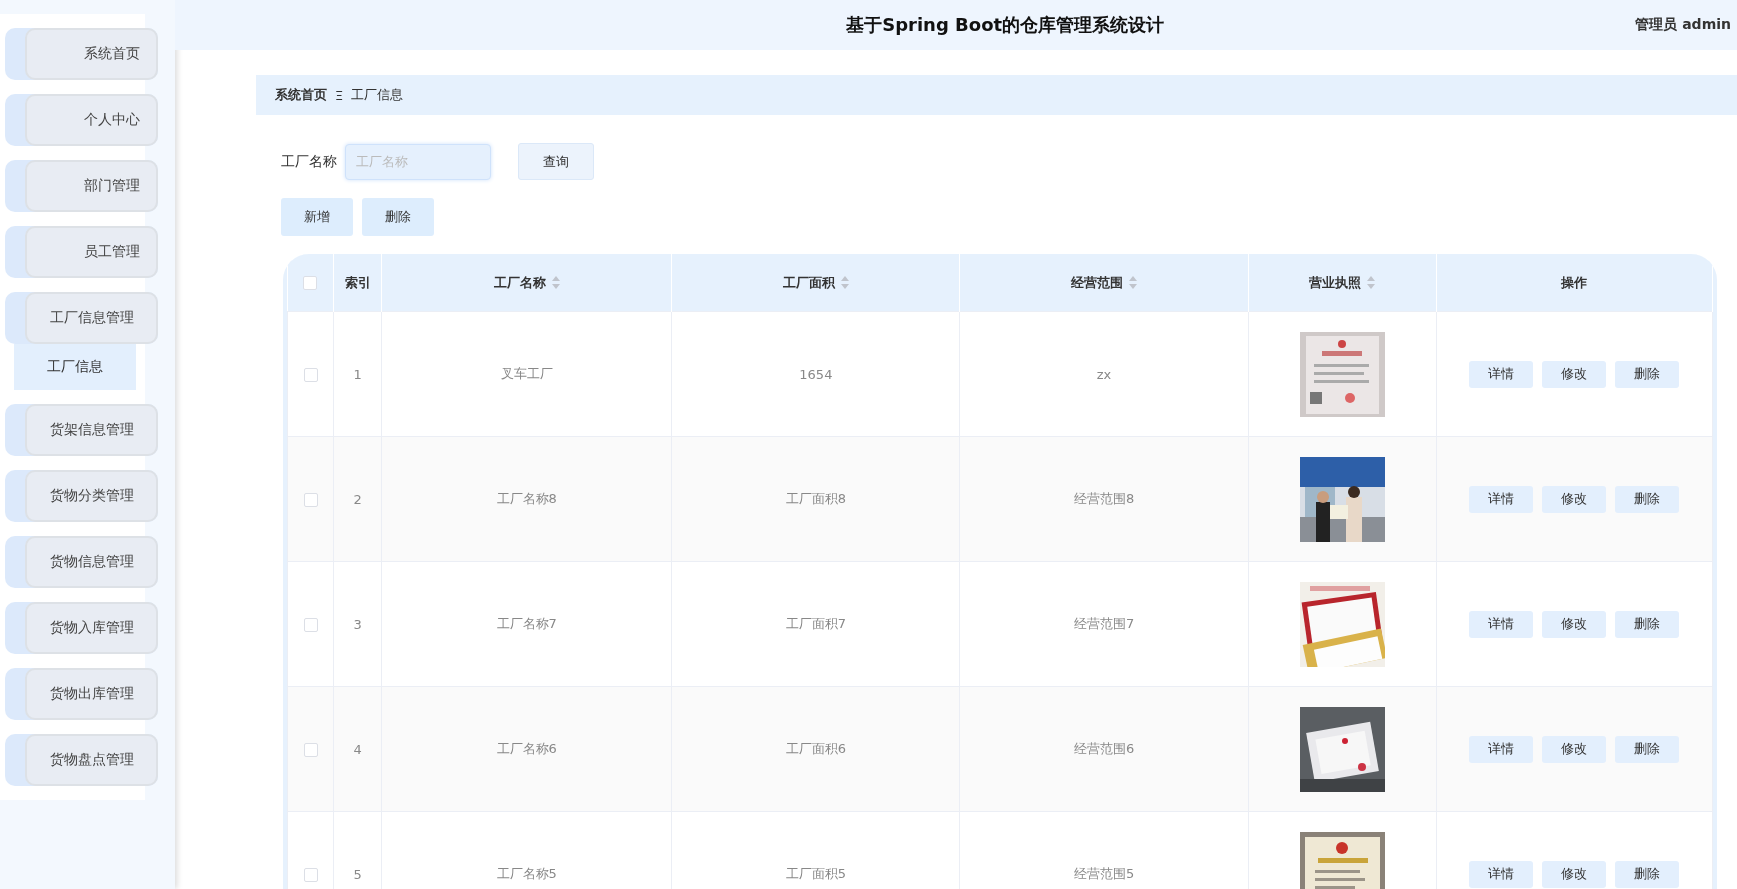 The image size is (1737, 889). I want to click on table-cell: 2, so click(357, 499).